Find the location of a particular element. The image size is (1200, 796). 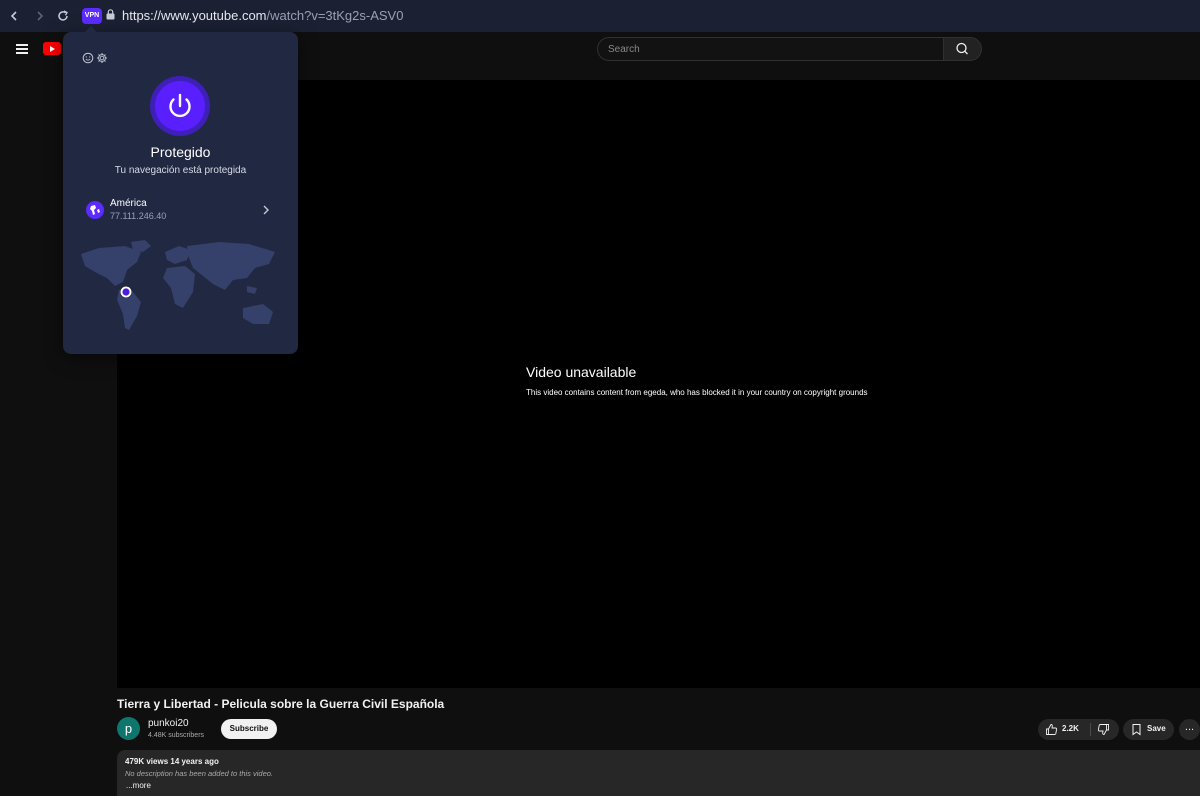

vpn-status-subtitle: Tu navegación está protegida is located at coordinates (180, 170).